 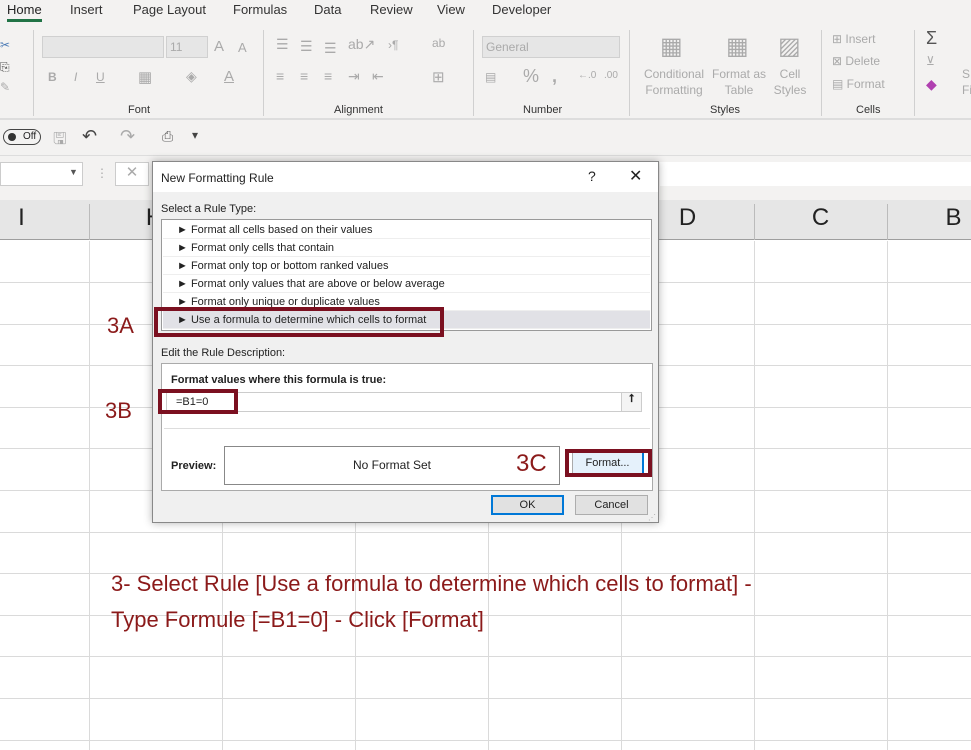 I want to click on autosave-state: Off, so click(x=30, y=136).